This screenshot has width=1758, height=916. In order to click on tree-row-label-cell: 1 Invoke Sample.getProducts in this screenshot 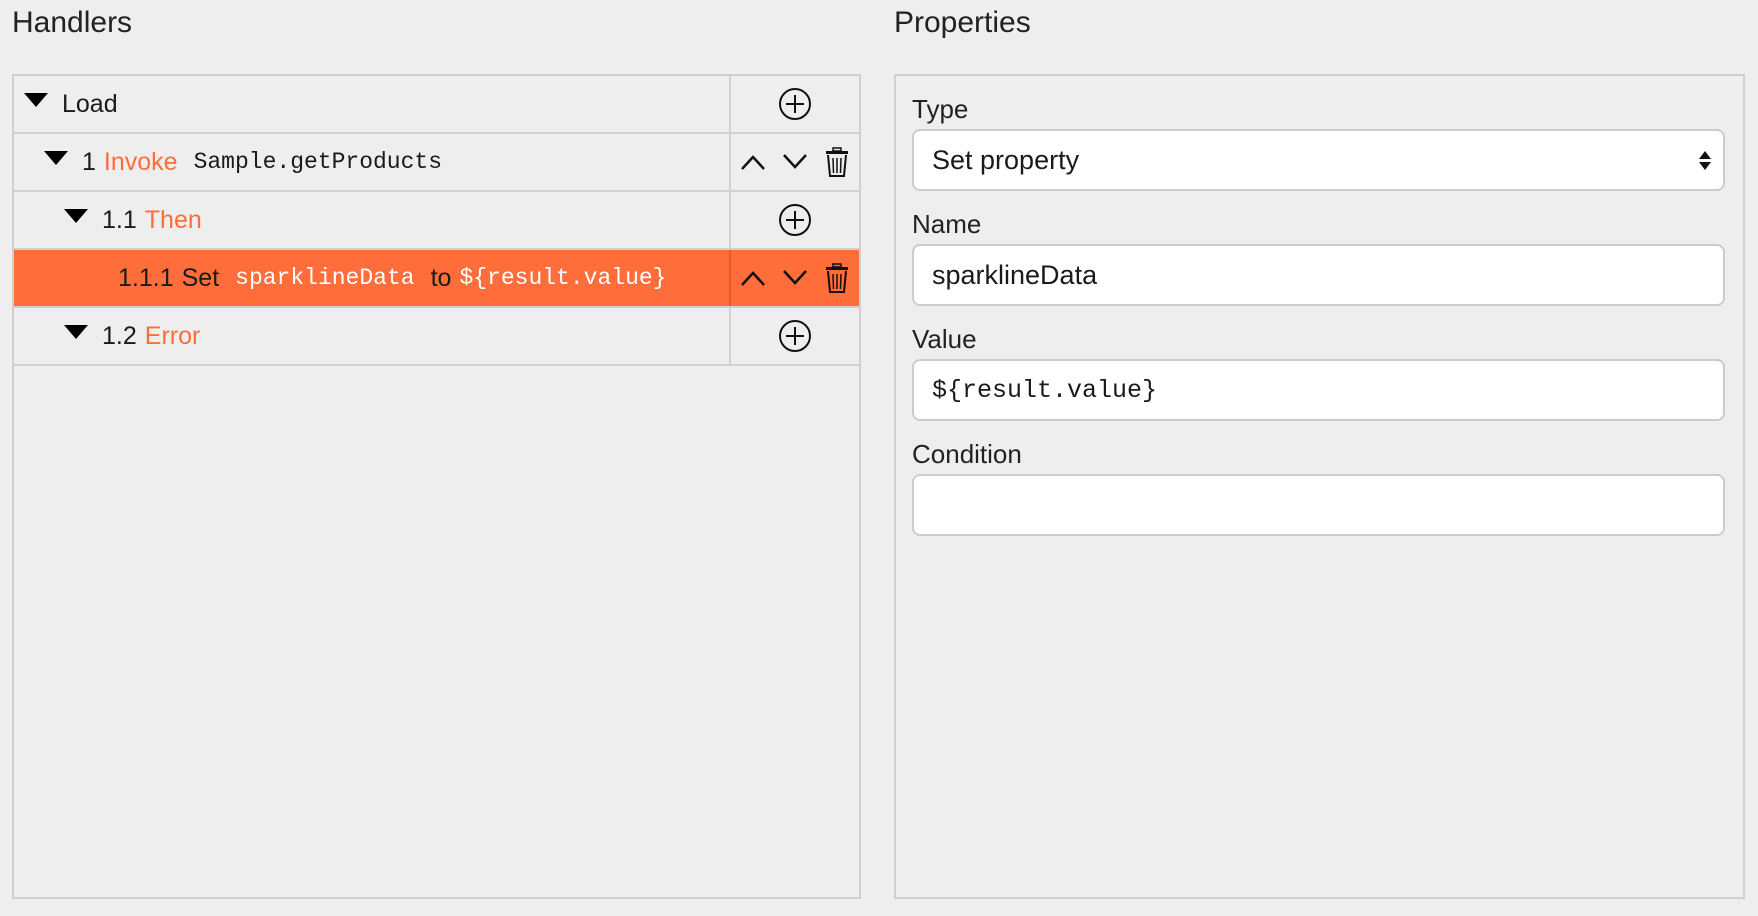, I will do `click(371, 162)`.